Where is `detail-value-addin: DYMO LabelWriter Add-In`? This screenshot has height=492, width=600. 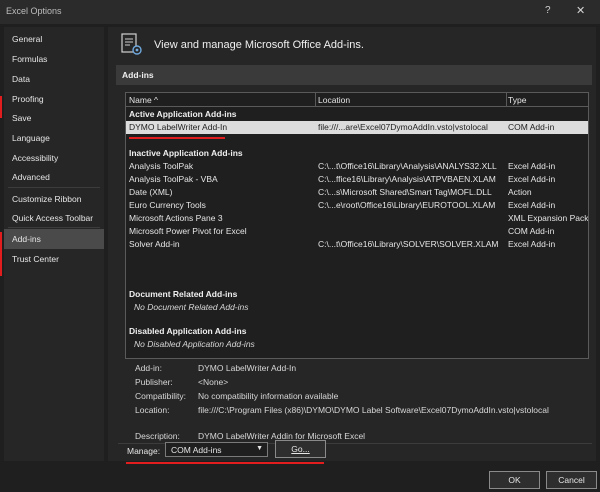 detail-value-addin: DYMO LabelWriter Add-In is located at coordinates (247, 368).